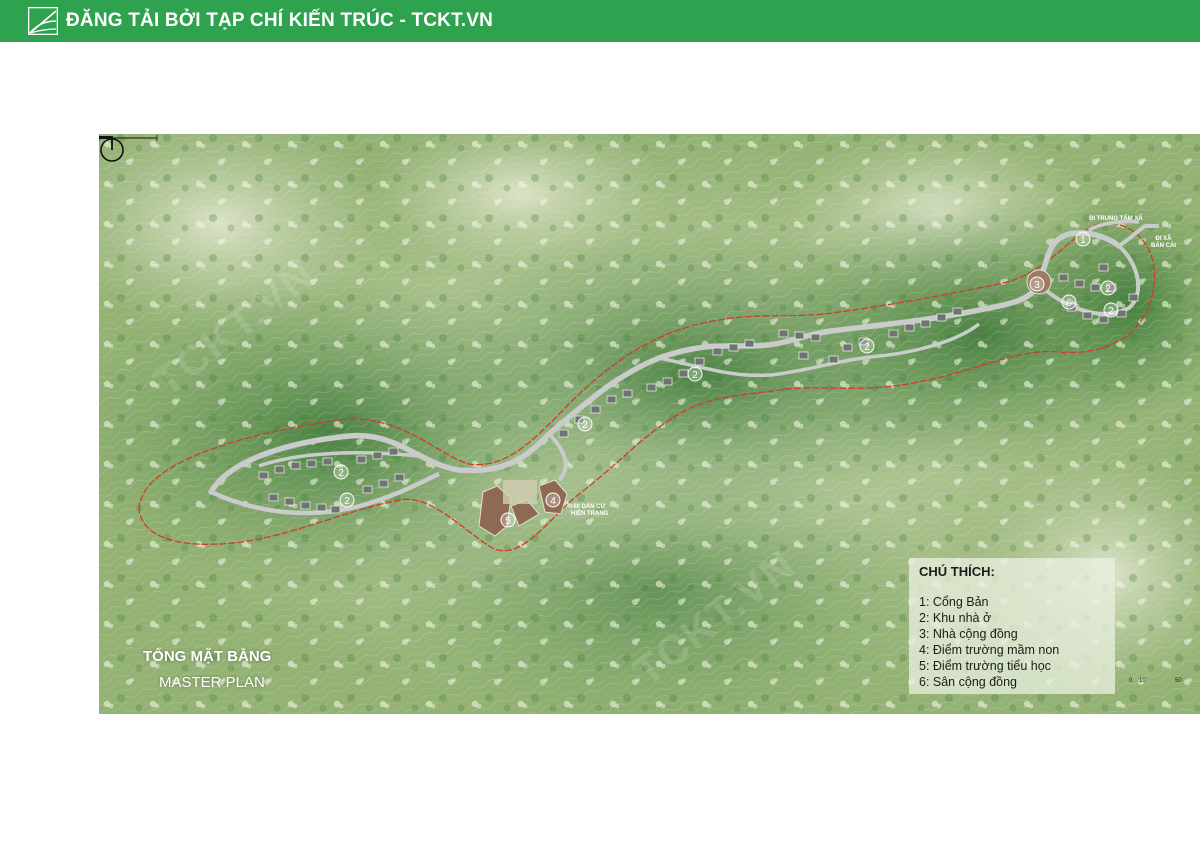  I want to click on legend-item: 4: Điểm trường mầm non, so click(989, 650).